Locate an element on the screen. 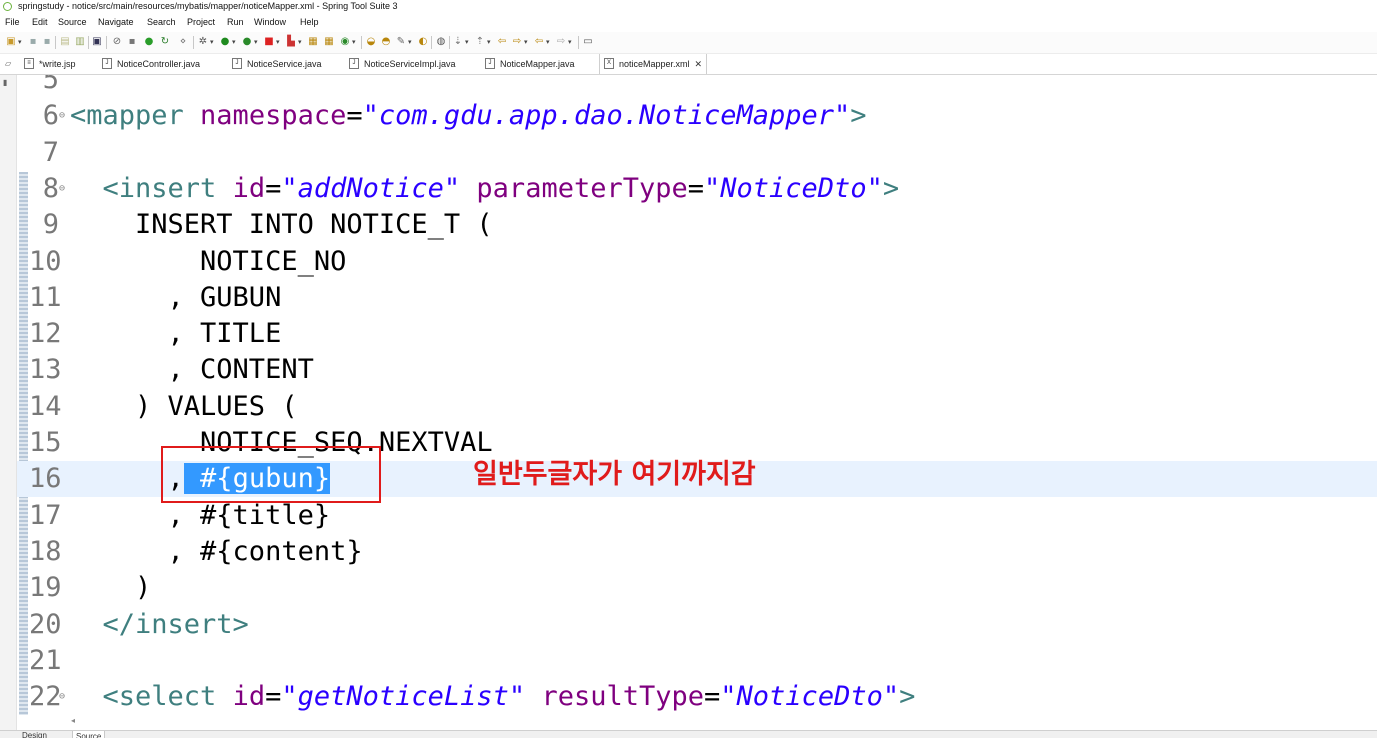 This screenshot has height=738, width=1377. tools-icon: ⋄ is located at coordinates (183, 42).